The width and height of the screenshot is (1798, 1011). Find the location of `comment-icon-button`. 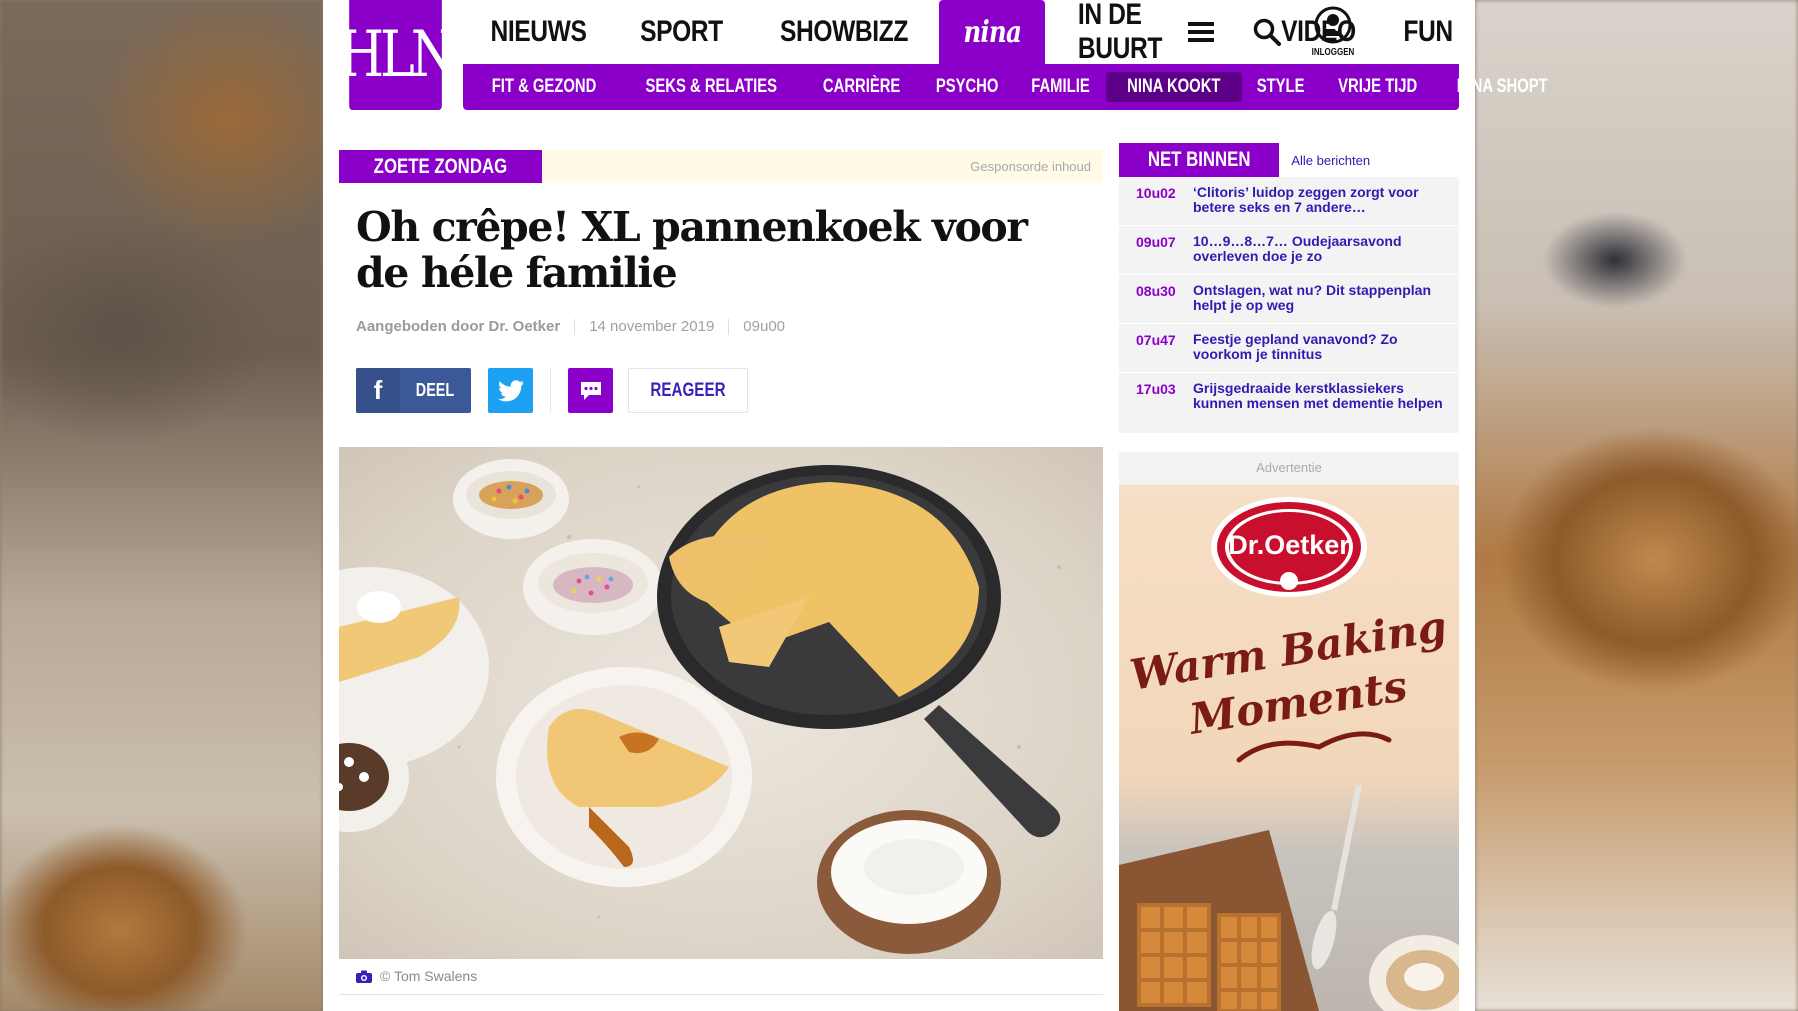

comment-icon-button is located at coordinates (590, 390).